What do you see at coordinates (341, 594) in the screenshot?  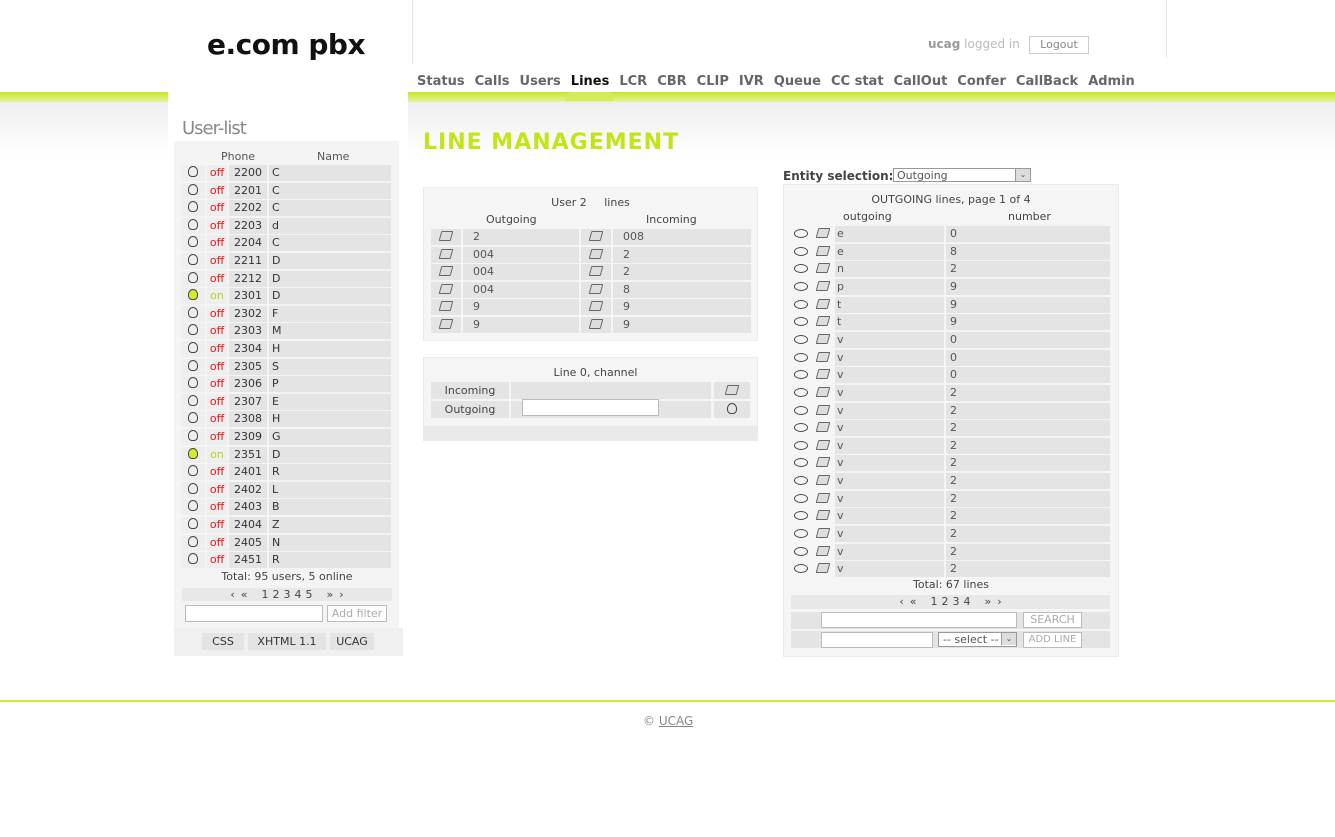 I see `pager-last: ›` at bounding box center [341, 594].